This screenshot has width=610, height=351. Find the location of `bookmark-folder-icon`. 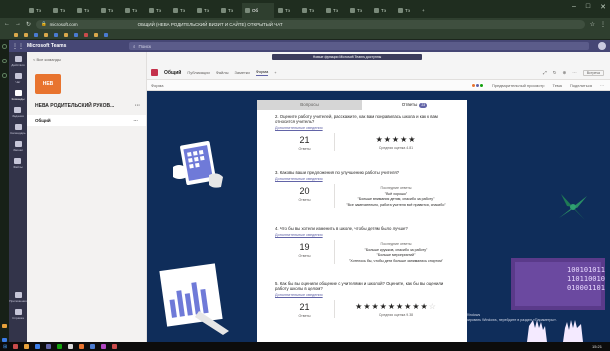

bookmark-folder-icon is located at coordinates (66, 34).